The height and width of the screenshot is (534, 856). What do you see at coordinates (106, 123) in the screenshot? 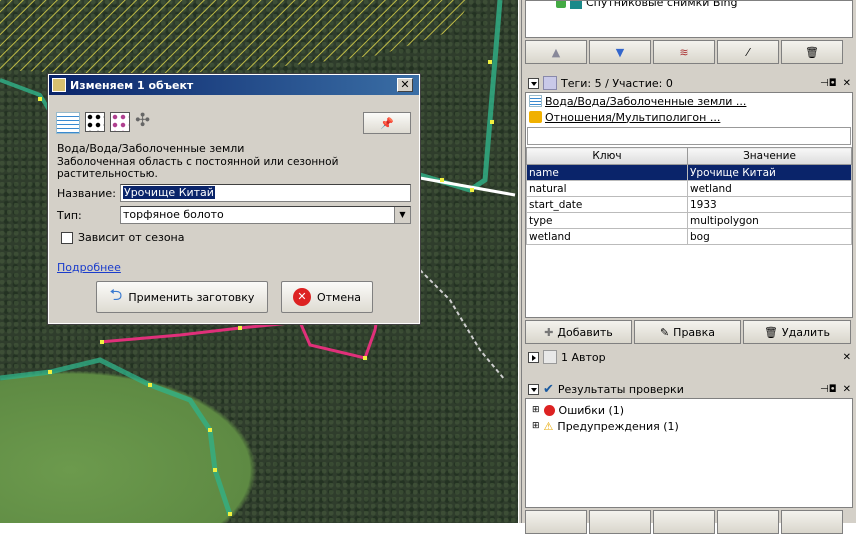
I see `preset-icons: ✣` at bounding box center [106, 123].